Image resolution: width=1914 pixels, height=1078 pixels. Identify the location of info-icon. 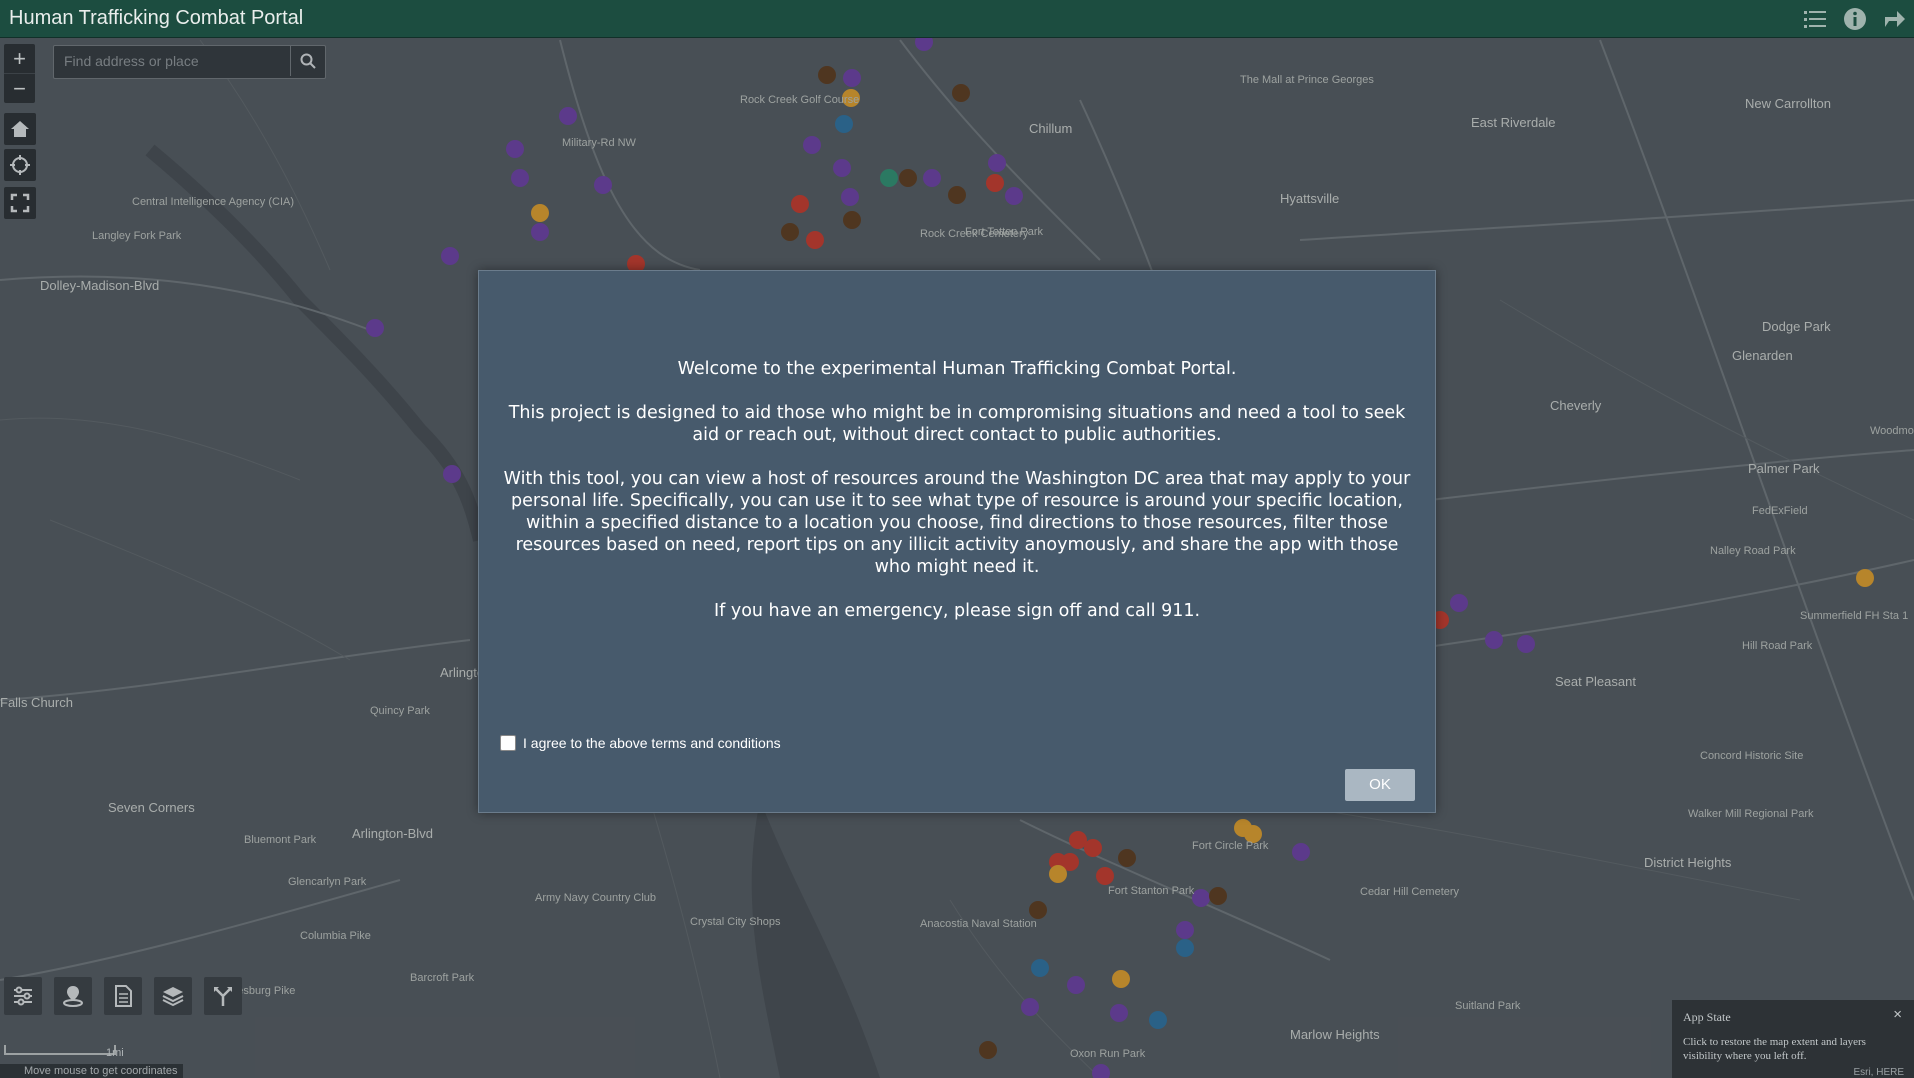
(1855, 19).